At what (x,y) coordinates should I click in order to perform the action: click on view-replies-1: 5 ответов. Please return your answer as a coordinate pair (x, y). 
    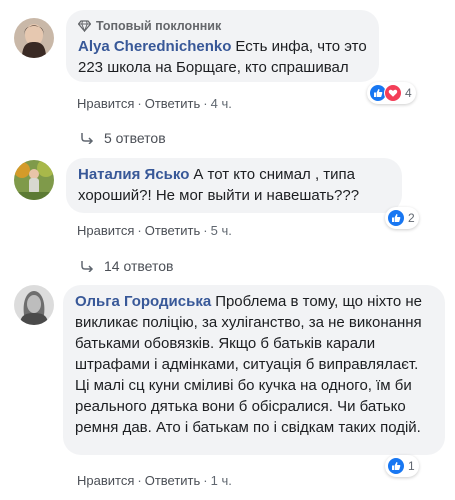
    Looking at the image, I should click on (123, 138).